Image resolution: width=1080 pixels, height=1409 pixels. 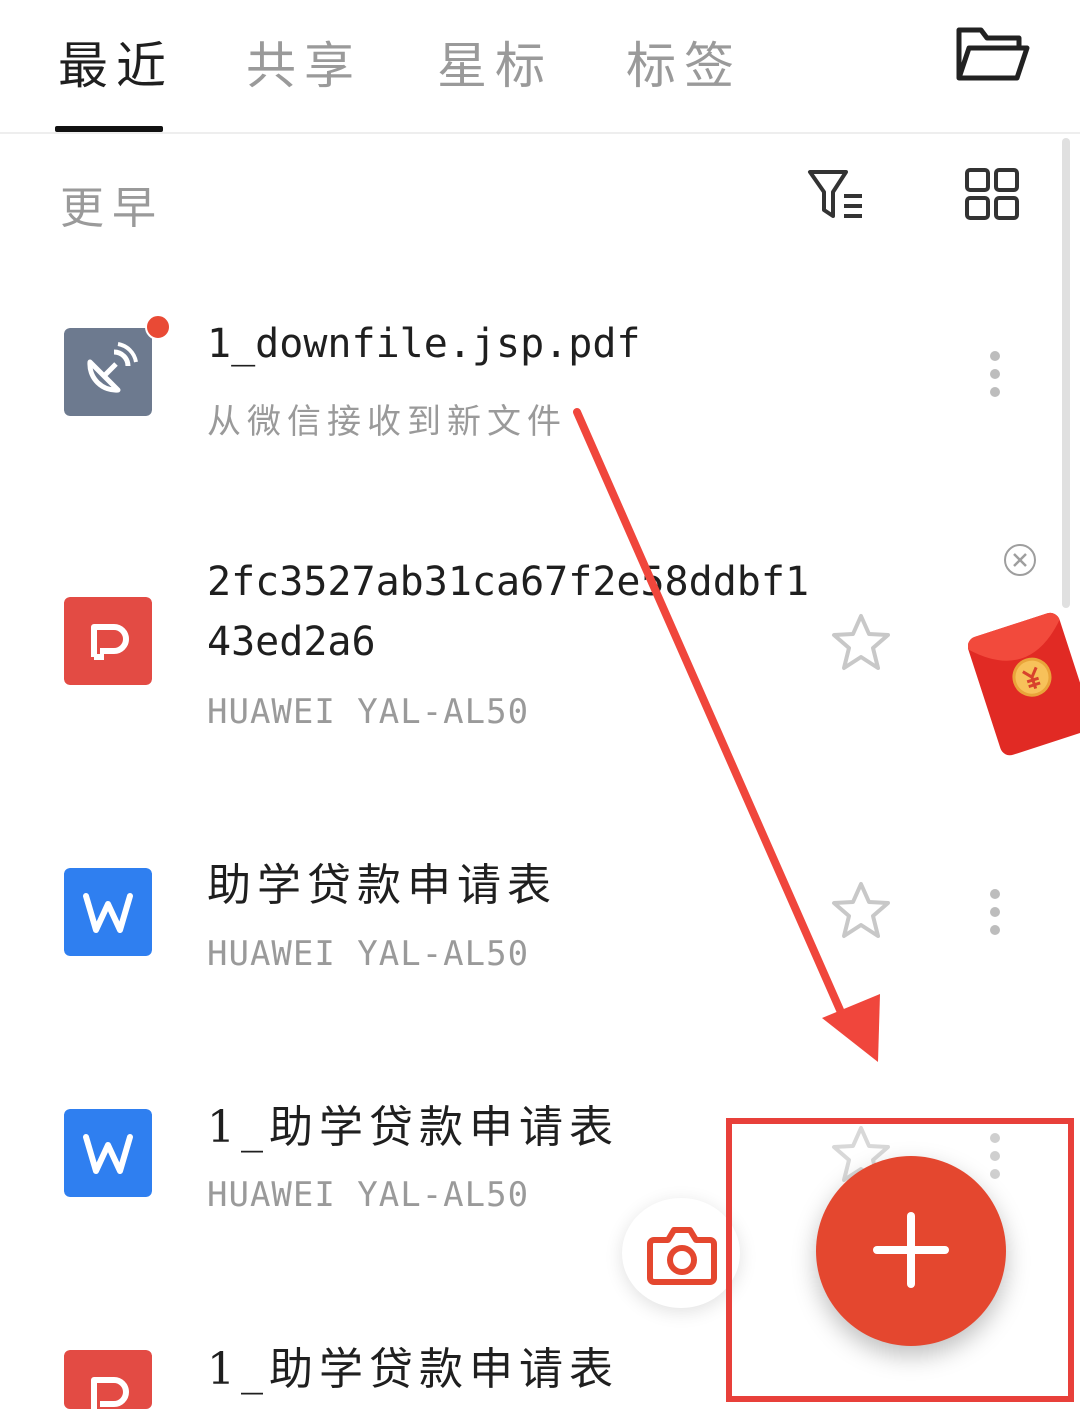 I want to click on grid-view-icon, so click(x=992, y=194).